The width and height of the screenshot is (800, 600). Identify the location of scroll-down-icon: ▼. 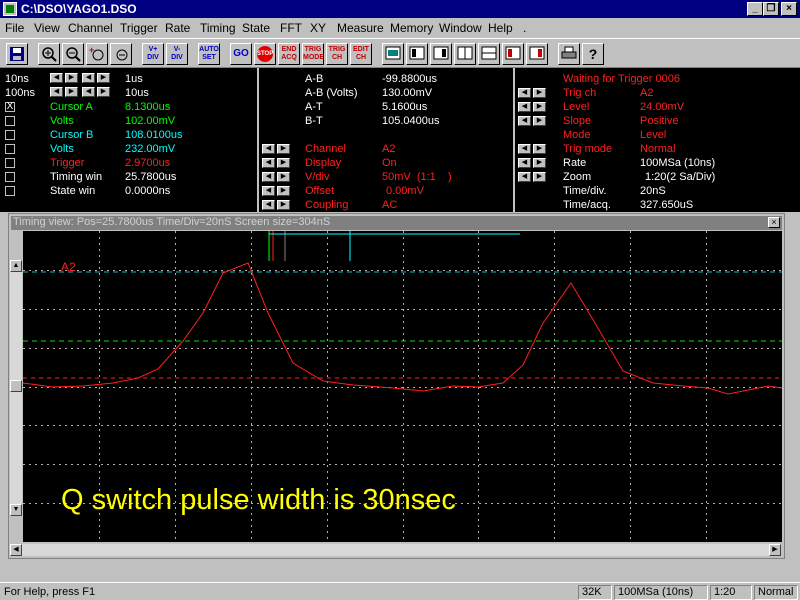
(16, 510).